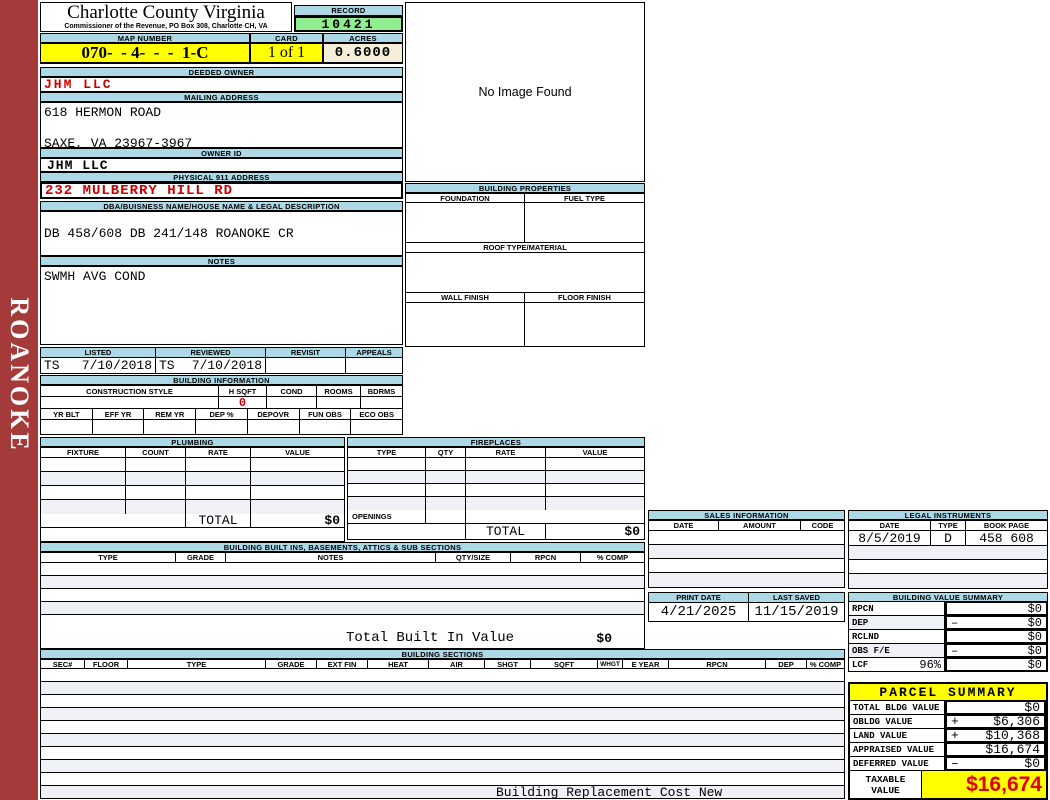 The height and width of the screenshot is (800, 1050). I want to click on ps-value: $10,368, so click(1012, 735).